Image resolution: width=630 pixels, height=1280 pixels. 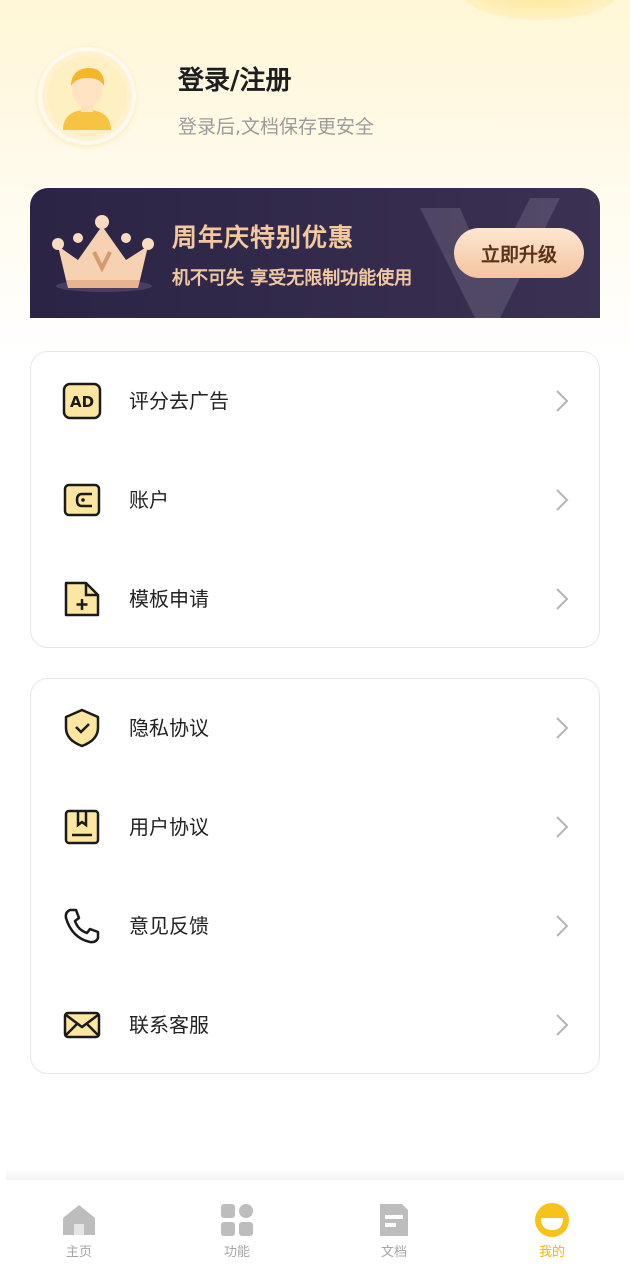 What do you see at coordinates (78, 1252) in the screenshot?
I see `tab-label: 主页` at bounding box center [78, 1252].